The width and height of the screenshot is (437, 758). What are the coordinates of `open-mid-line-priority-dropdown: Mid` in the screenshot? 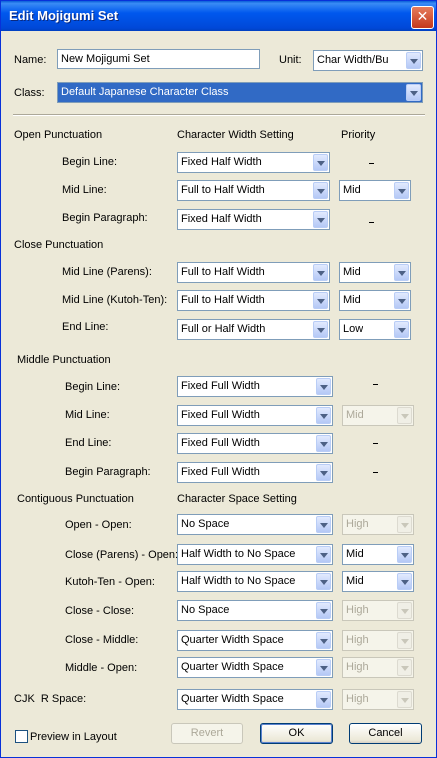 It's located at (375, 190).